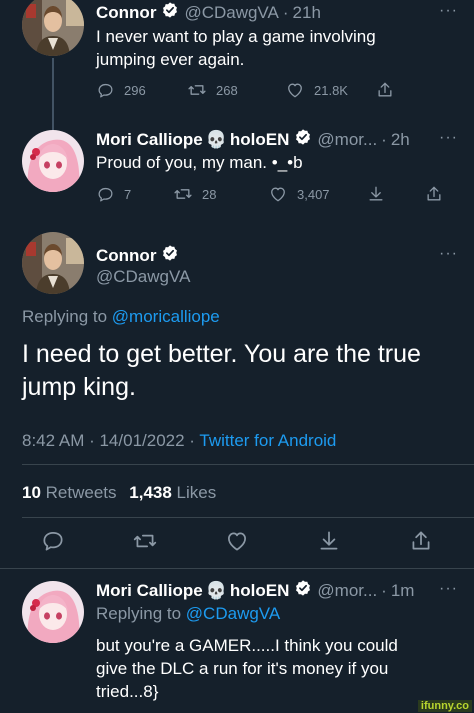 The width and height of the screenshot is (474, 713). I want to click on retweets-count: 10, so click(31, 492).